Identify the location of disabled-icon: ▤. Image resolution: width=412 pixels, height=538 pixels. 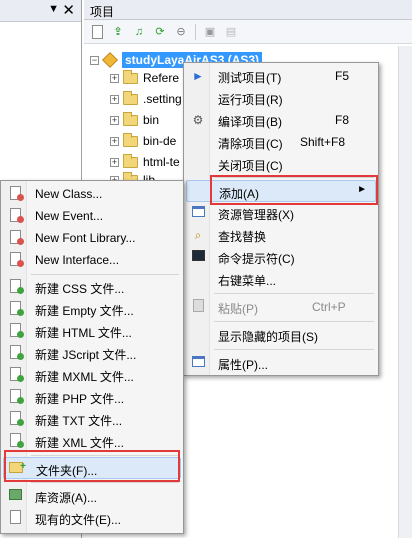
(231, 32).